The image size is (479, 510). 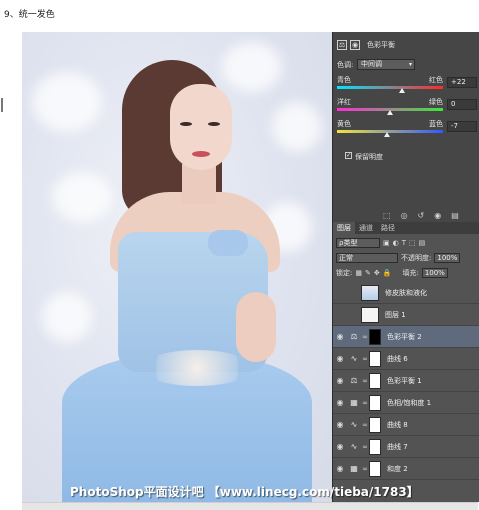 I want to click on mask-icon: ◉, so click(x=355, y=45).